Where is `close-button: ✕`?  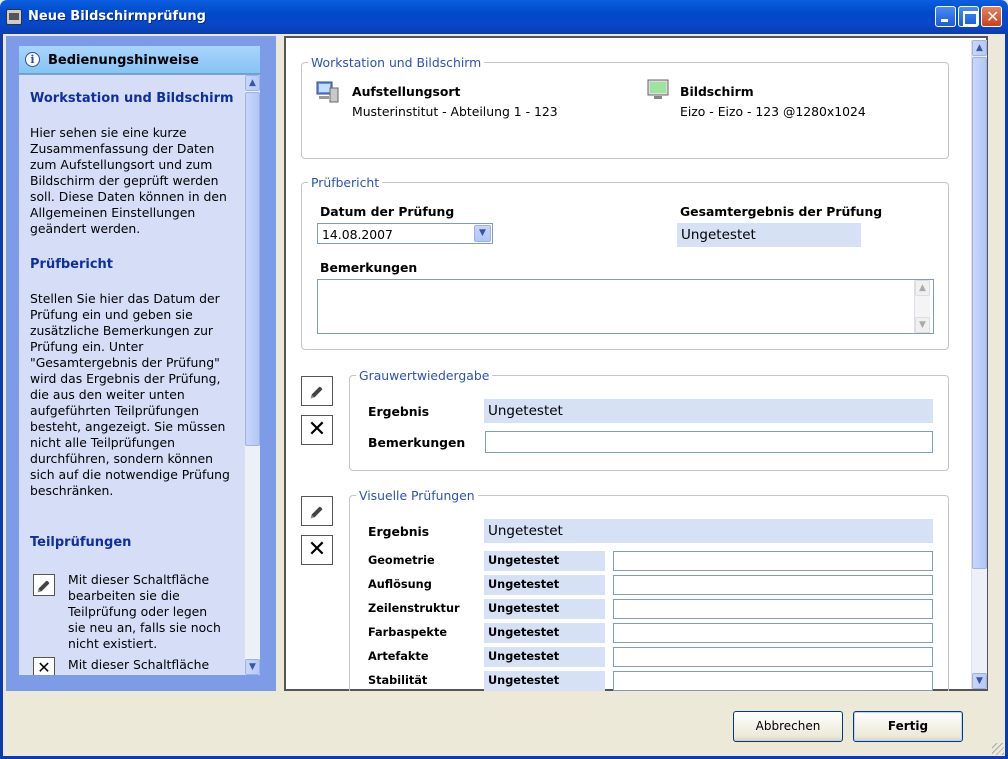
close-button: ✕ is located at coordinates (991, 16).